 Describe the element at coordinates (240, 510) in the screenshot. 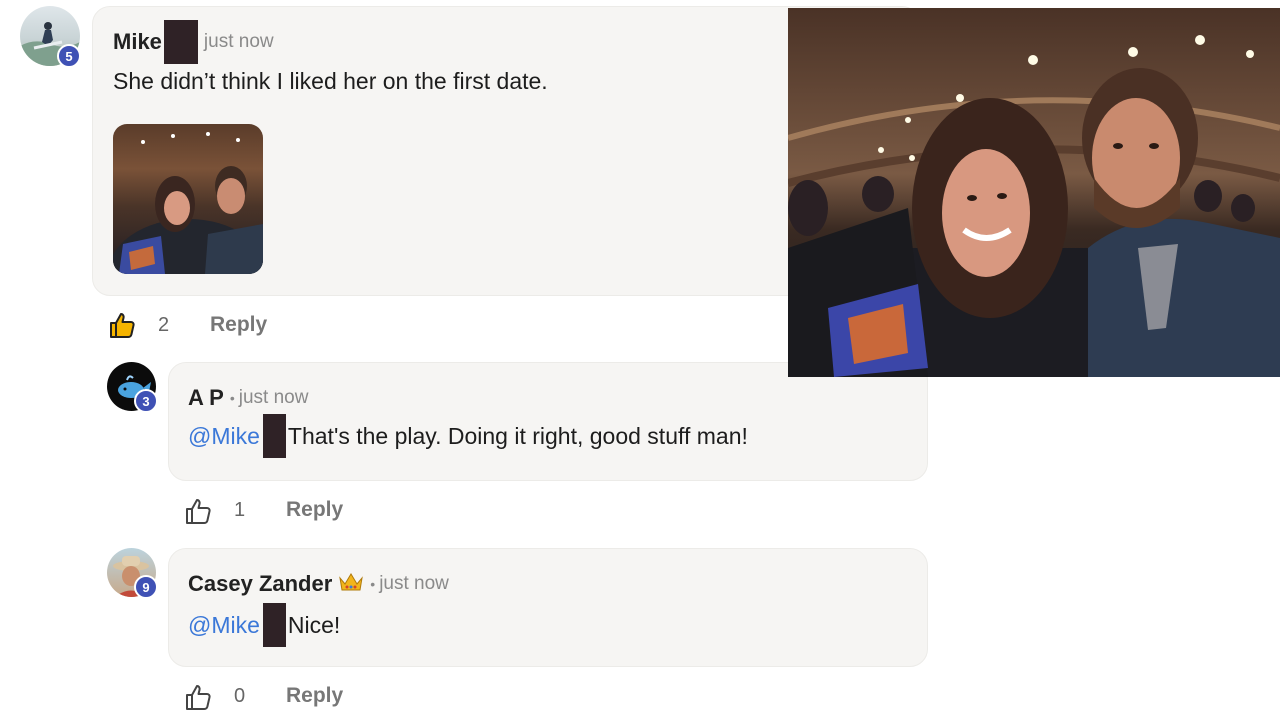

I see `like-count: 1` at that location.